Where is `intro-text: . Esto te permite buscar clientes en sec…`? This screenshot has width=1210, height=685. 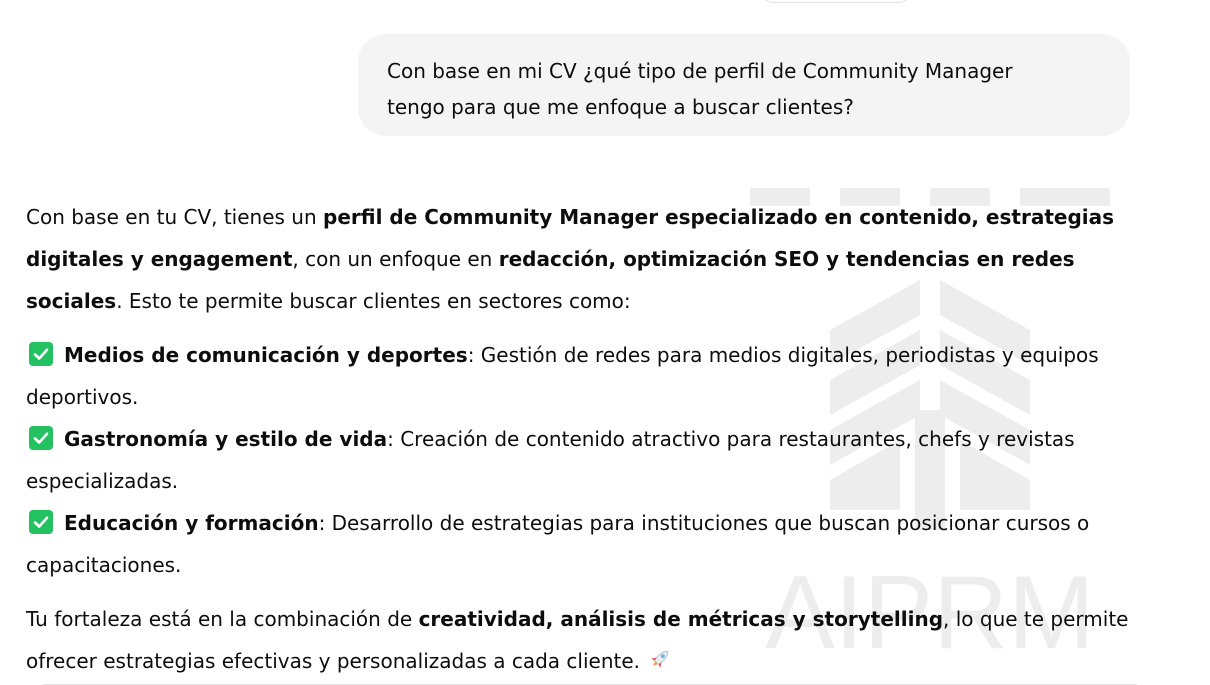 intro-text: . Esto te permite buscar clientes en sec… is located at coordinates (373, 301).